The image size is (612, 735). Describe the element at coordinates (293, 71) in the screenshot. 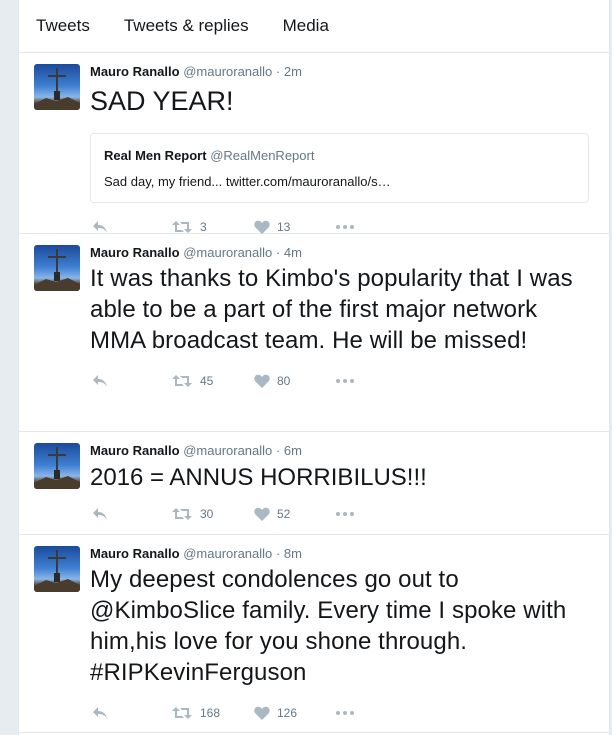

I see `timestamp: 2m` at that location.